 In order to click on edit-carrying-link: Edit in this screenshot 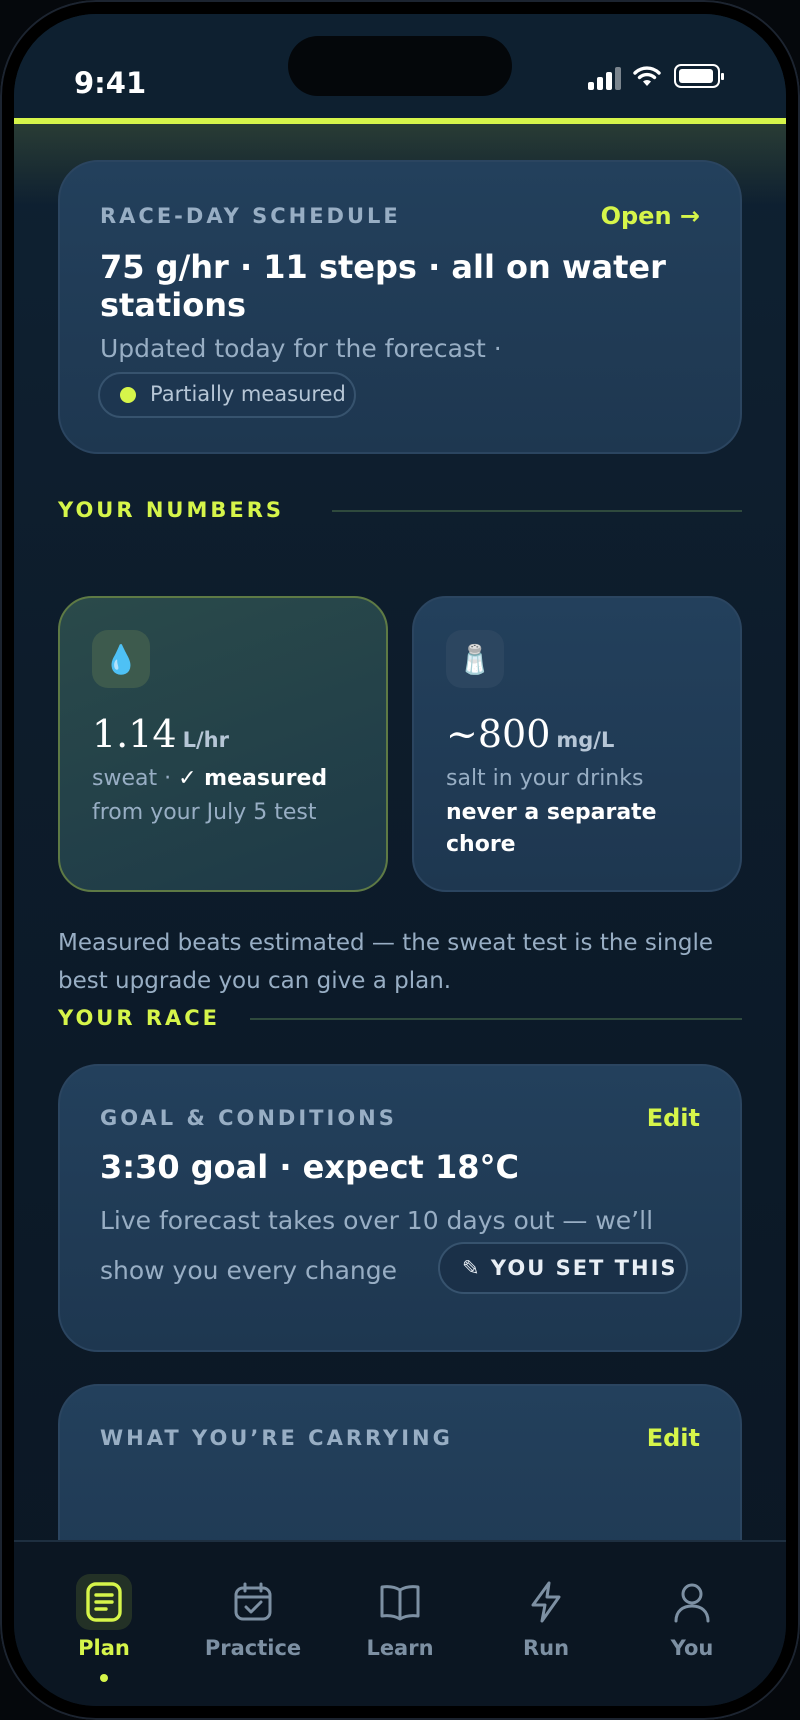, I will do `click(673, 1438)`.